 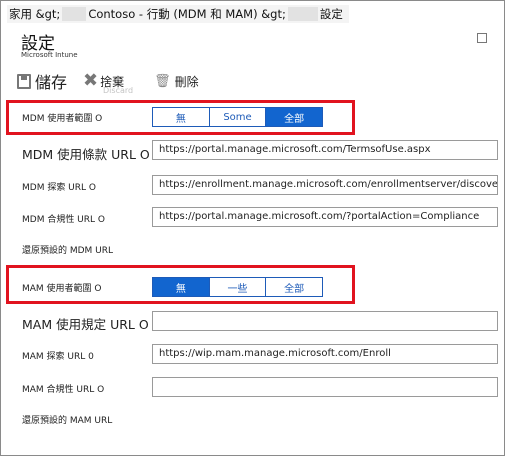 What do you see at coordinates (118, 90) in the screenshot?
I see `discard-ghost-label: Discard` at bounding box center [118, 90].